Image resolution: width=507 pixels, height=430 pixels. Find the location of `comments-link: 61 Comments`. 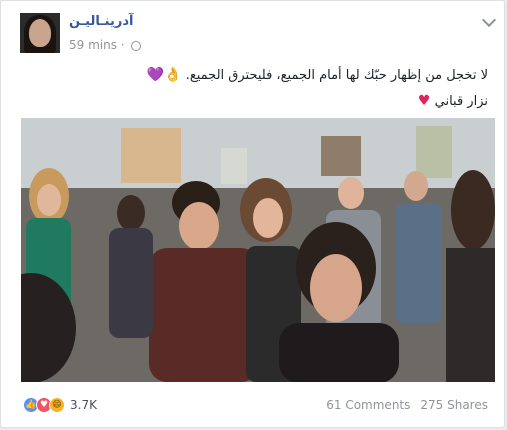

comments-link: 61 Comments is located at coordinates (368, 405).